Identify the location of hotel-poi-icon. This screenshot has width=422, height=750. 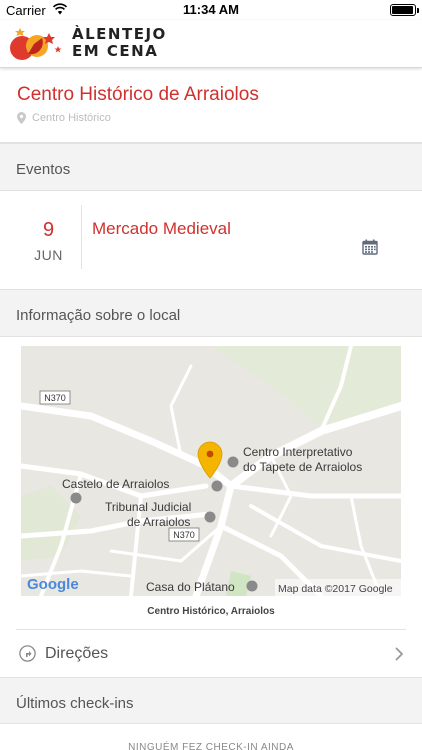
(252, 586).